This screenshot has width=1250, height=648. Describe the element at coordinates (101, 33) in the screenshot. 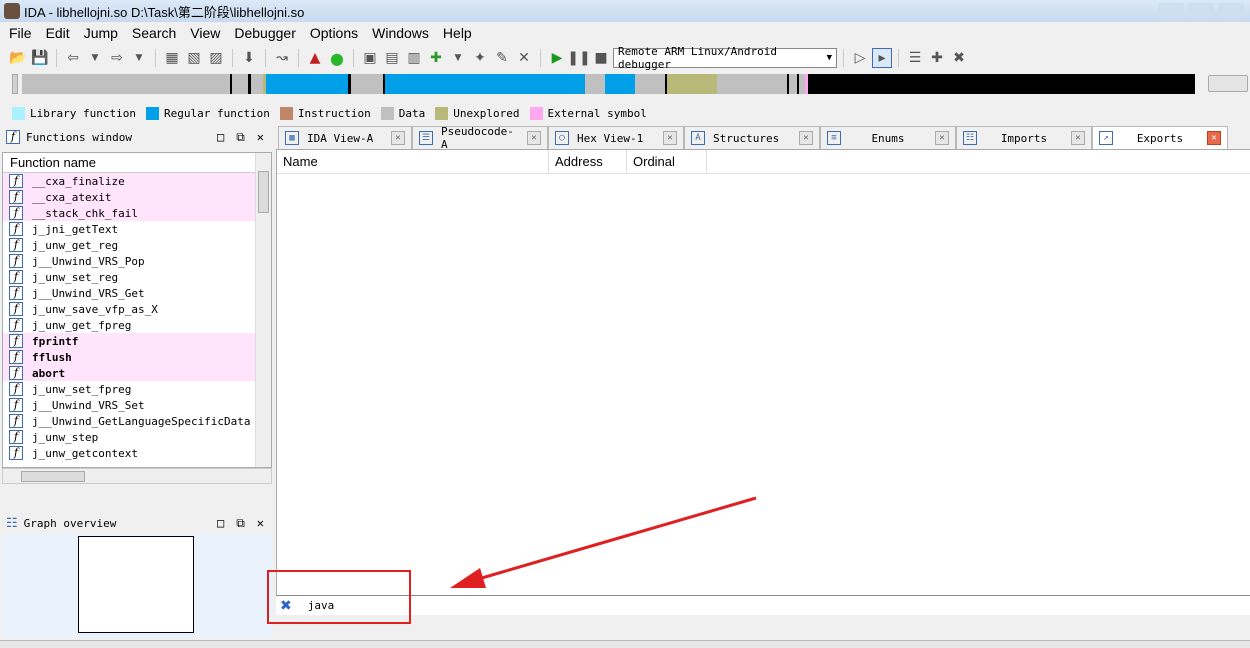

I see `menu-jump: Jump` at that location.